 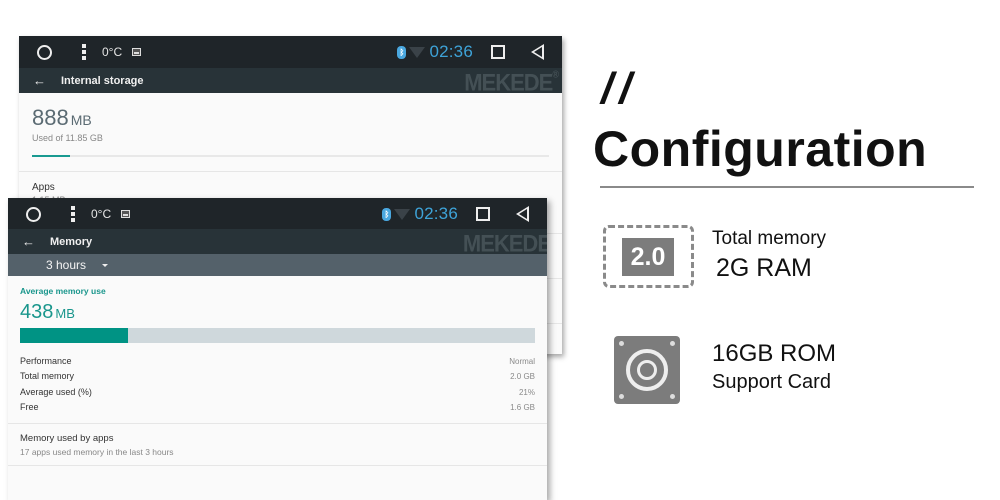 I want to click on storage-progress-bar, so click(x=290, y=156).